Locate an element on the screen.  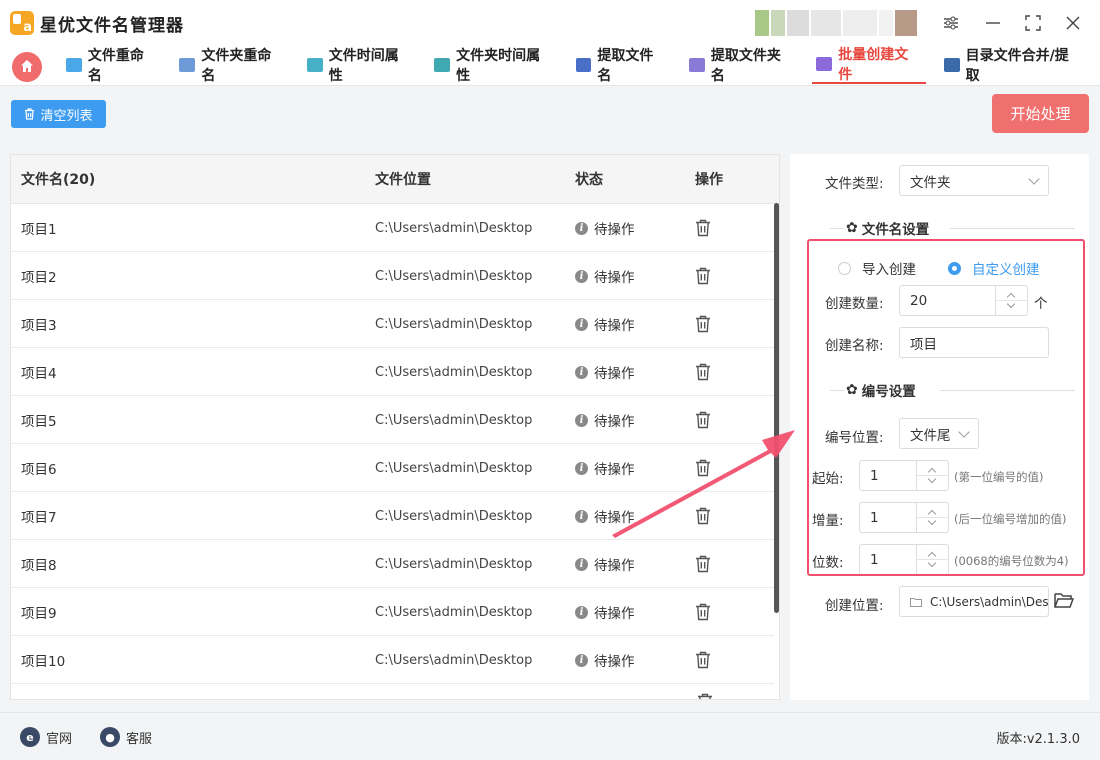
tab-file-time: 文件时间属性 is located at coordinates (359, 65).